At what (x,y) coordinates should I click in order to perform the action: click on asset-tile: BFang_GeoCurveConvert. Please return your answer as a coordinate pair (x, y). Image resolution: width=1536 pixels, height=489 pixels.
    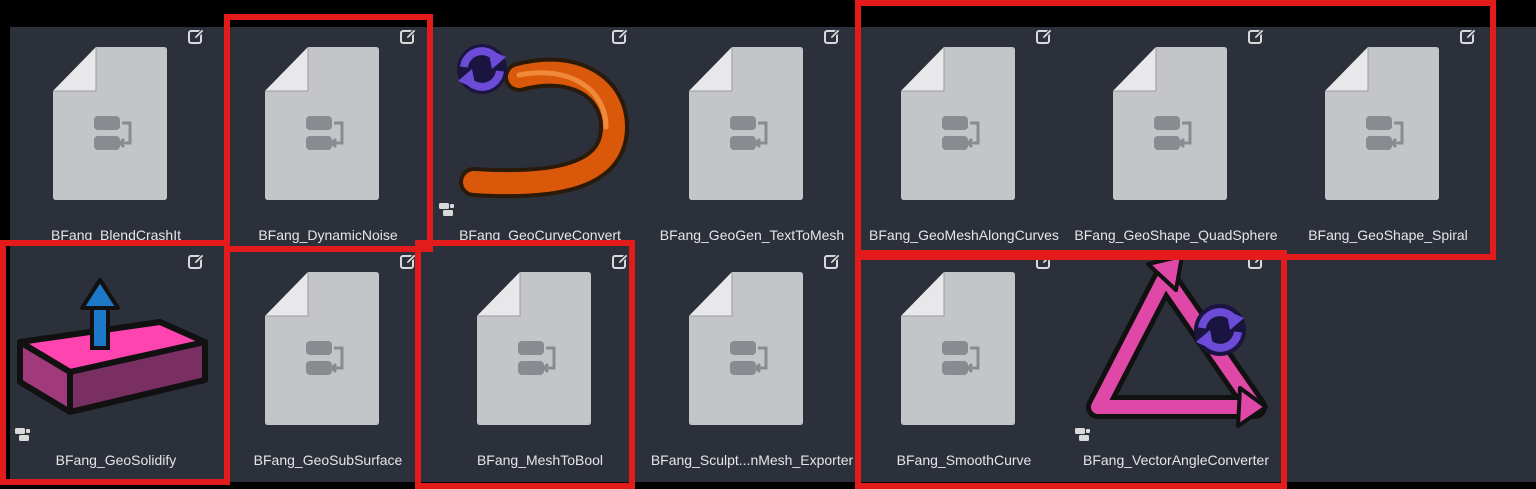
    Looking at the image, I should click on (540, 139).